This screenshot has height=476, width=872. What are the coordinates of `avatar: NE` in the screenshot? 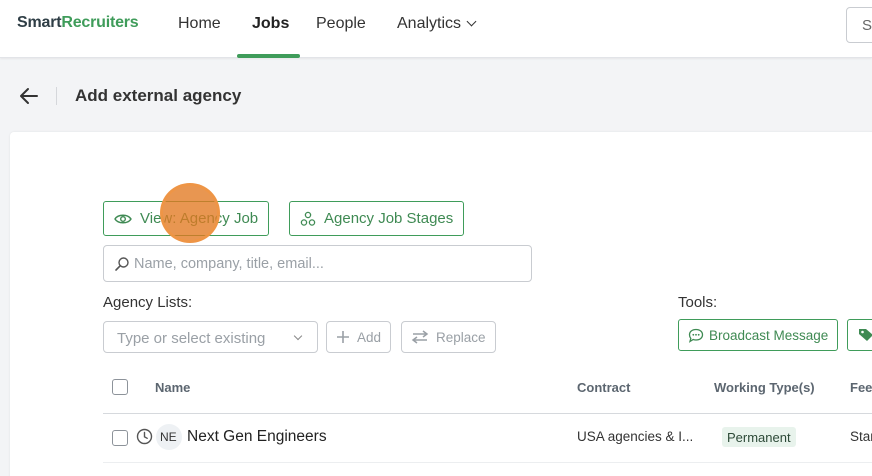 It's located at (169, 437).